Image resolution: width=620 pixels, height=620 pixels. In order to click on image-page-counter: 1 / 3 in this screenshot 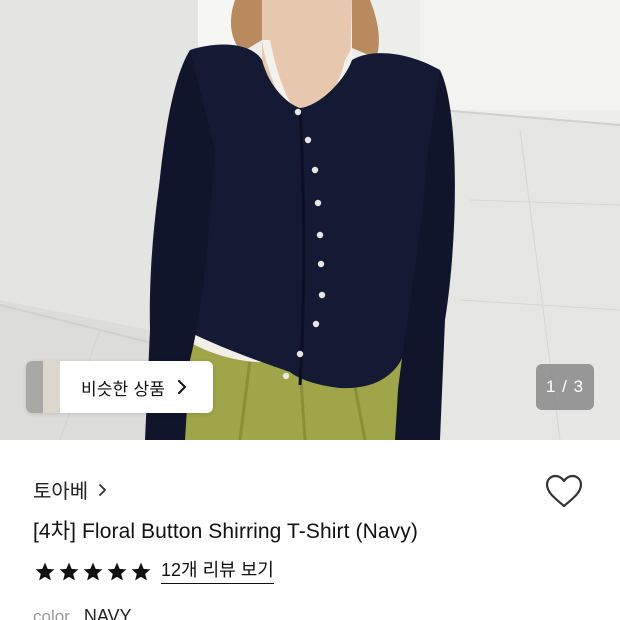, I will do `click(565, 387)`.